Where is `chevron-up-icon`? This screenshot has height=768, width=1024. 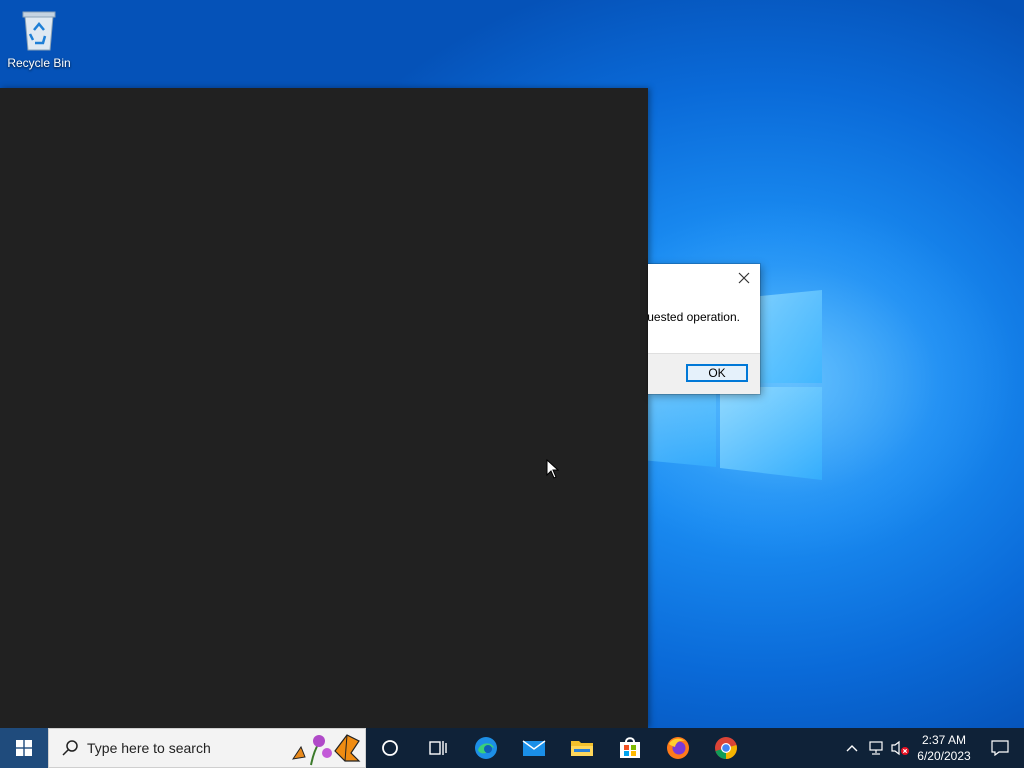 chevron-up-icon is located at coordinates (852, 748).